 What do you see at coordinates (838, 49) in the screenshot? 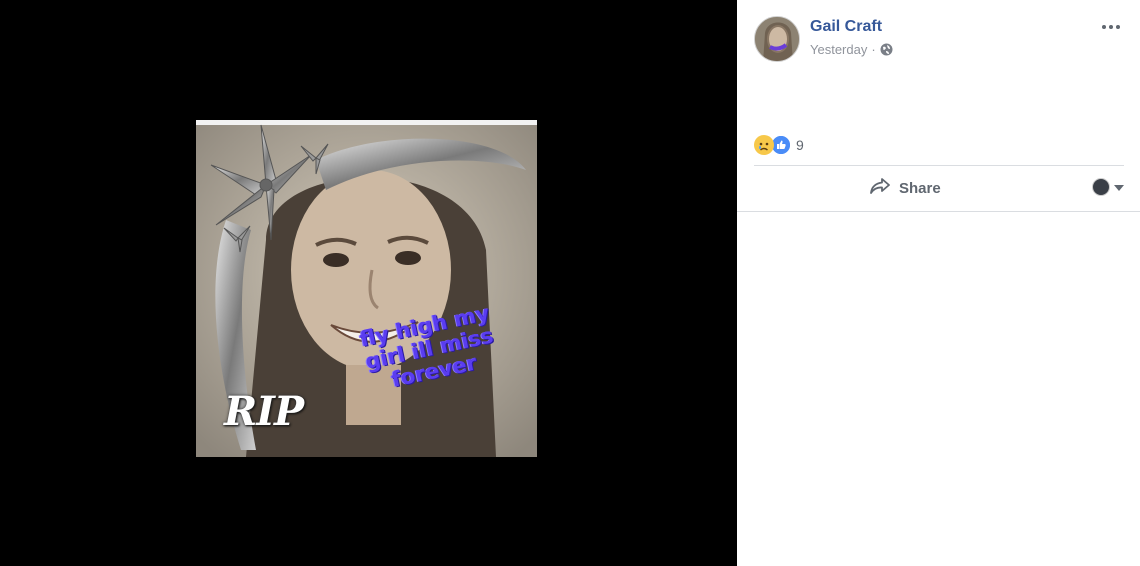
I see `post-timestamp: Yesterday` at bounding box center [838, 49].